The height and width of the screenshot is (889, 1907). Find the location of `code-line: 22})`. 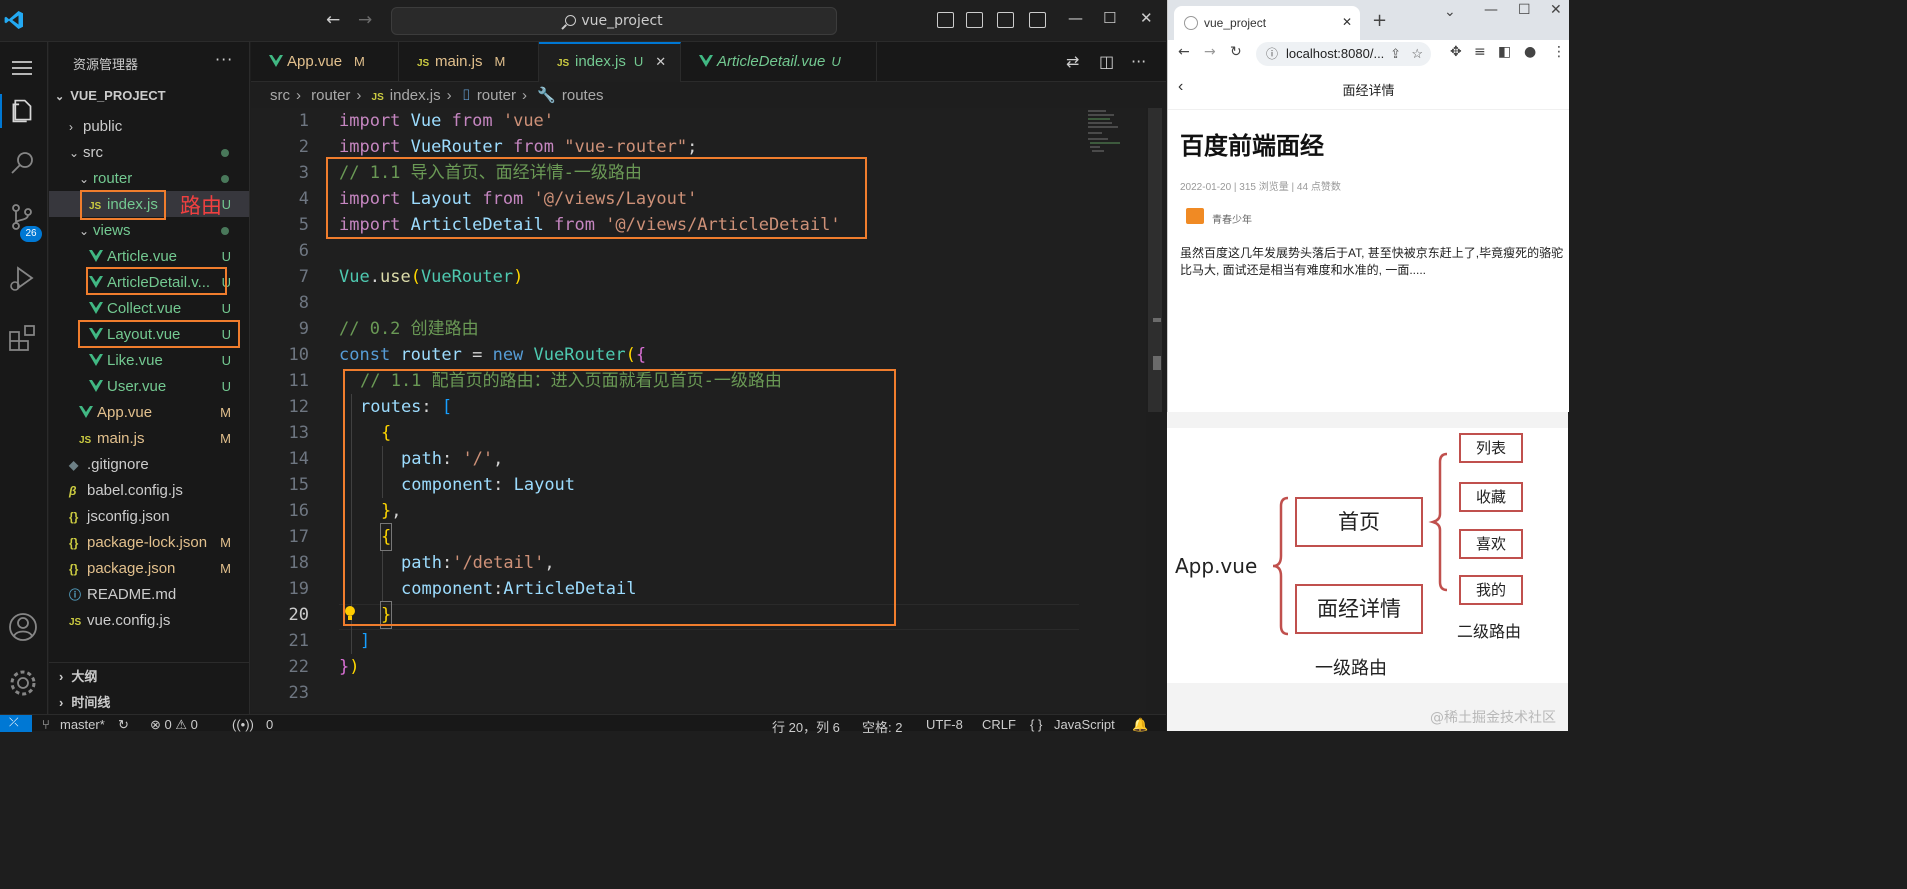

code-line: 22}) is located at coordinates (324, 667).